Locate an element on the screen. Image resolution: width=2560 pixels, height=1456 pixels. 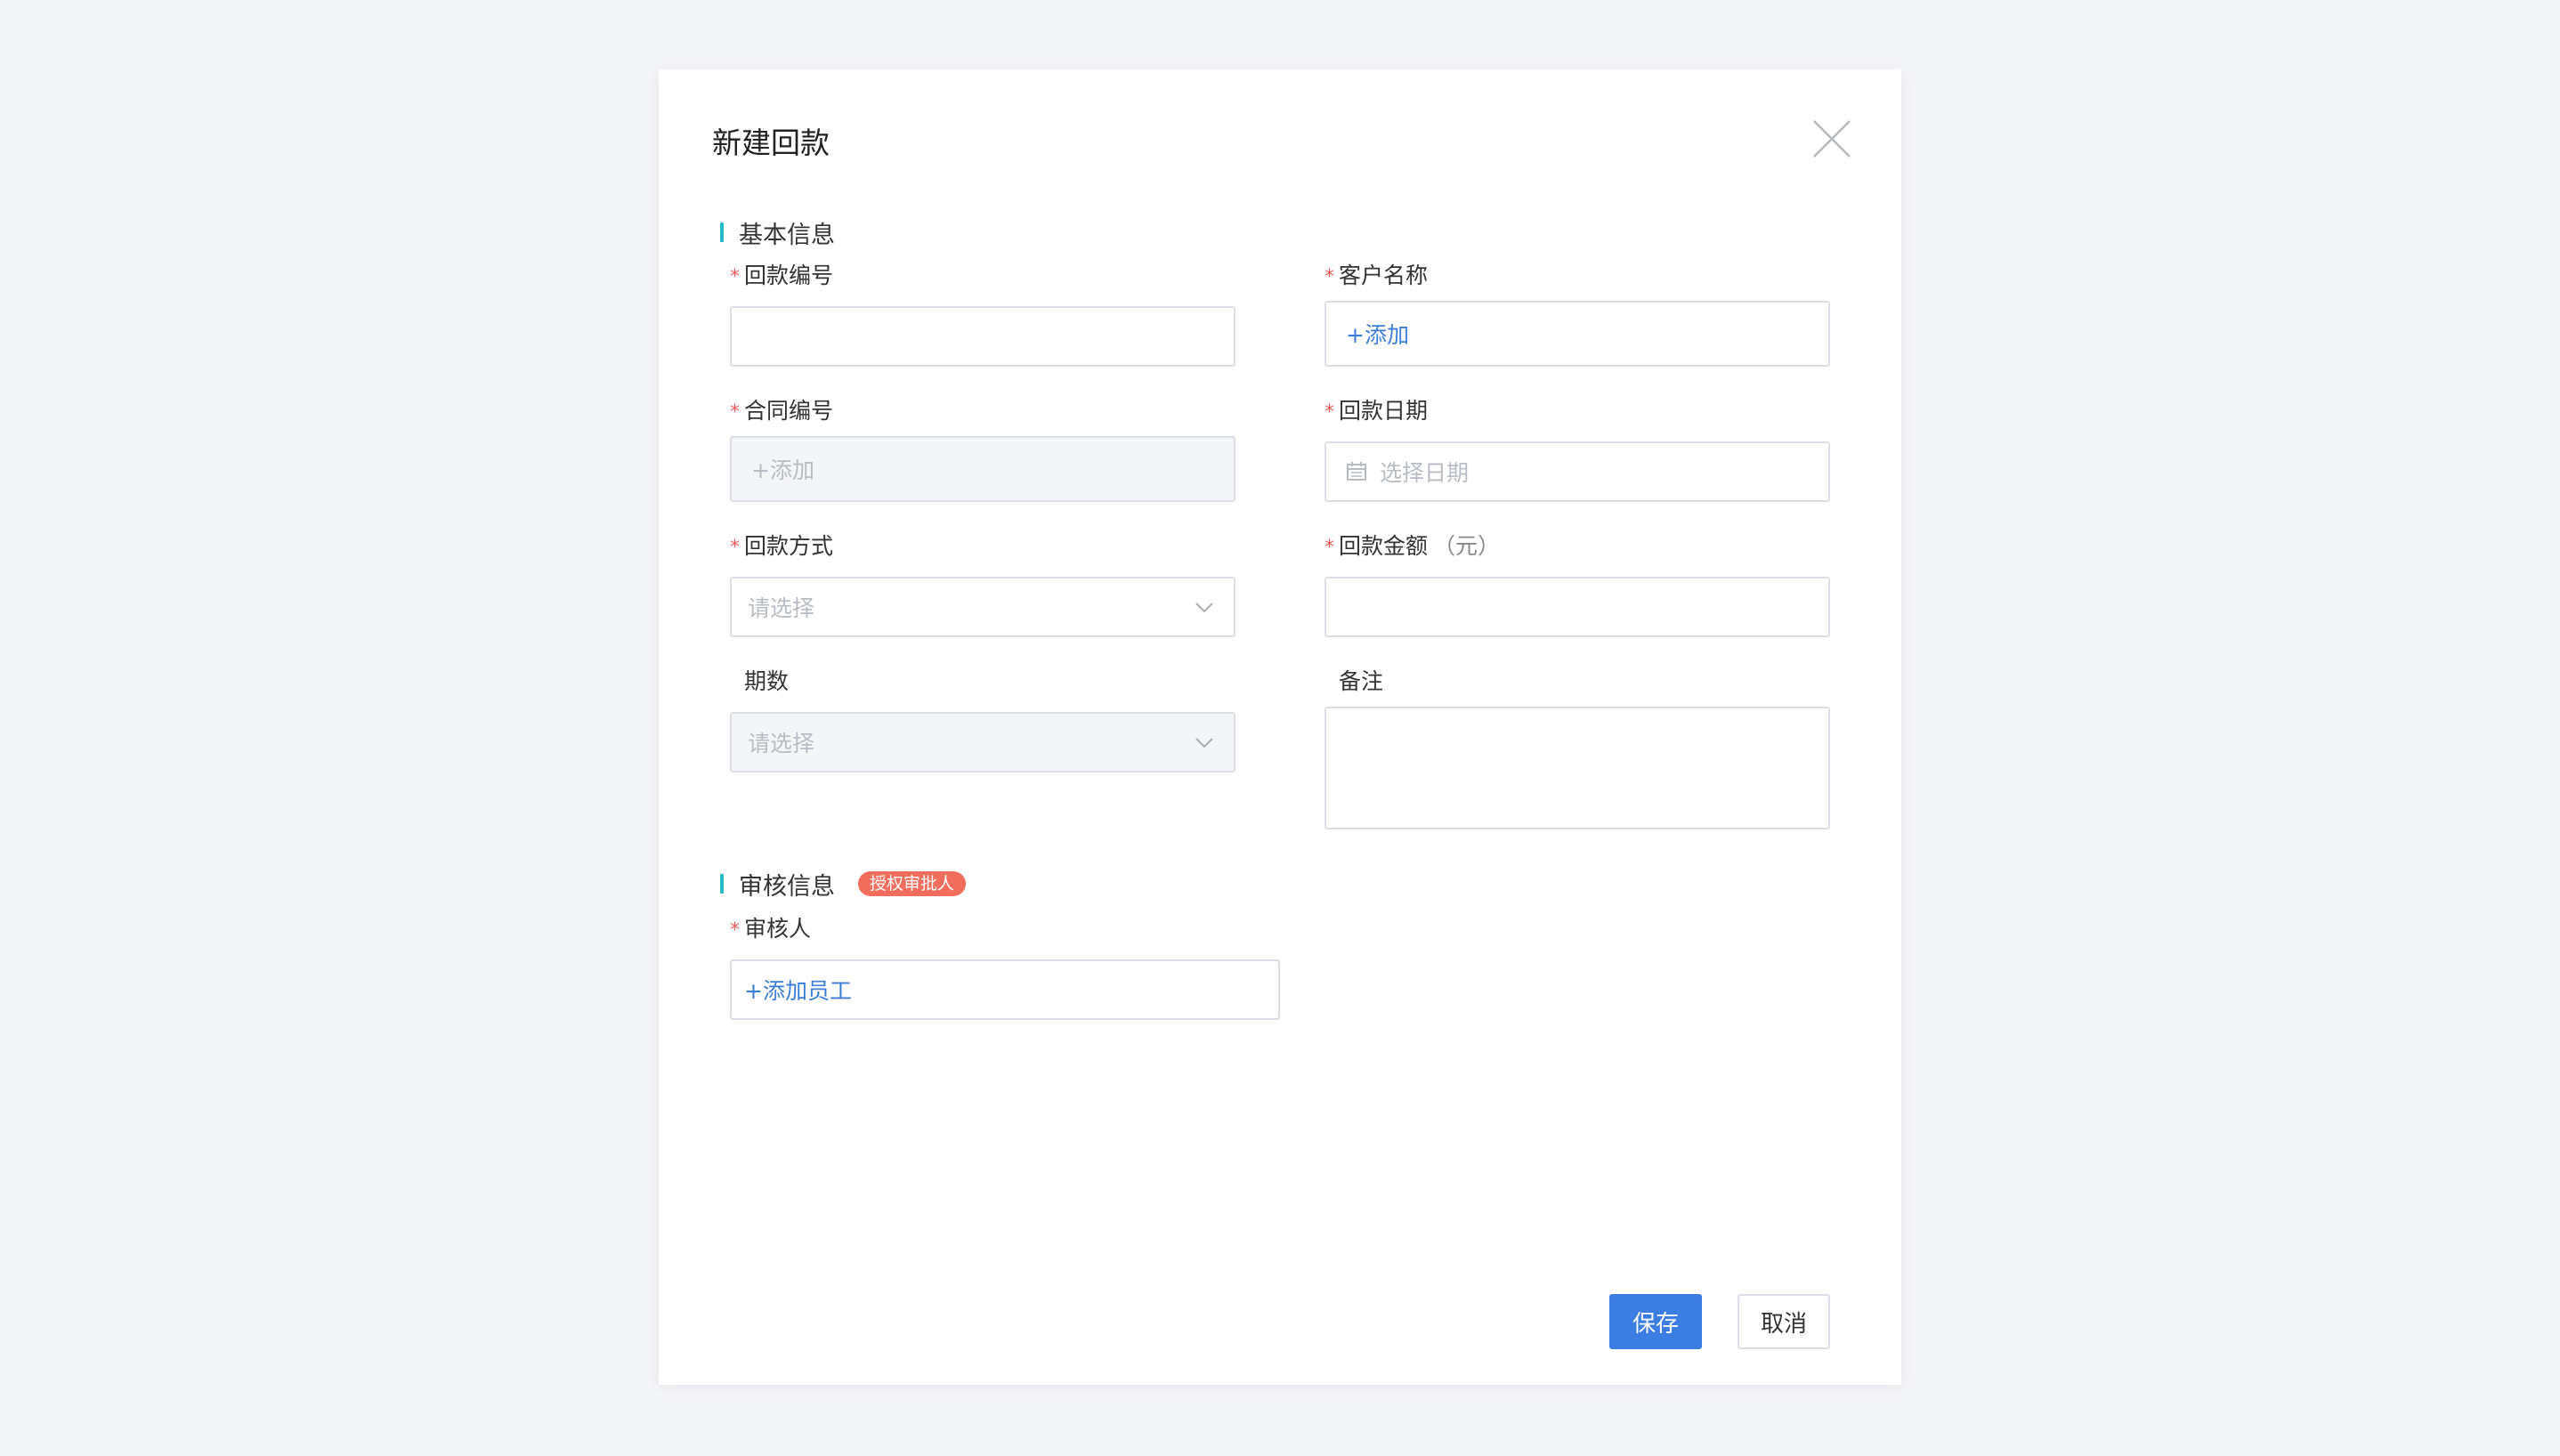
authorized-approver-badge: 授权审批人 is located at coordinates (912, 883).